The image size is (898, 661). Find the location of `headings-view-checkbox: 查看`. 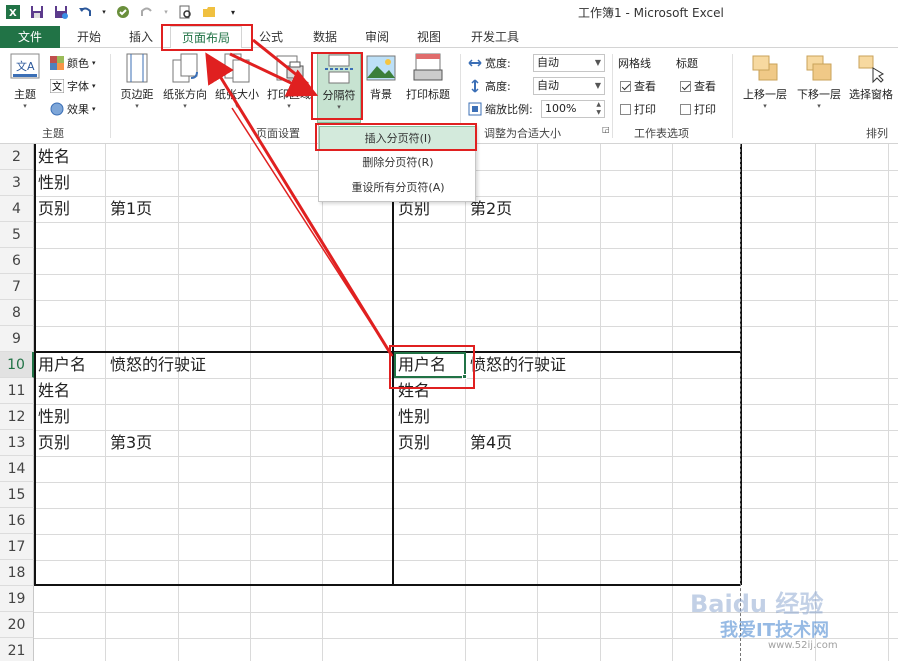

headings-view-checkbox: 查看 is located at coordinates (698, 86).